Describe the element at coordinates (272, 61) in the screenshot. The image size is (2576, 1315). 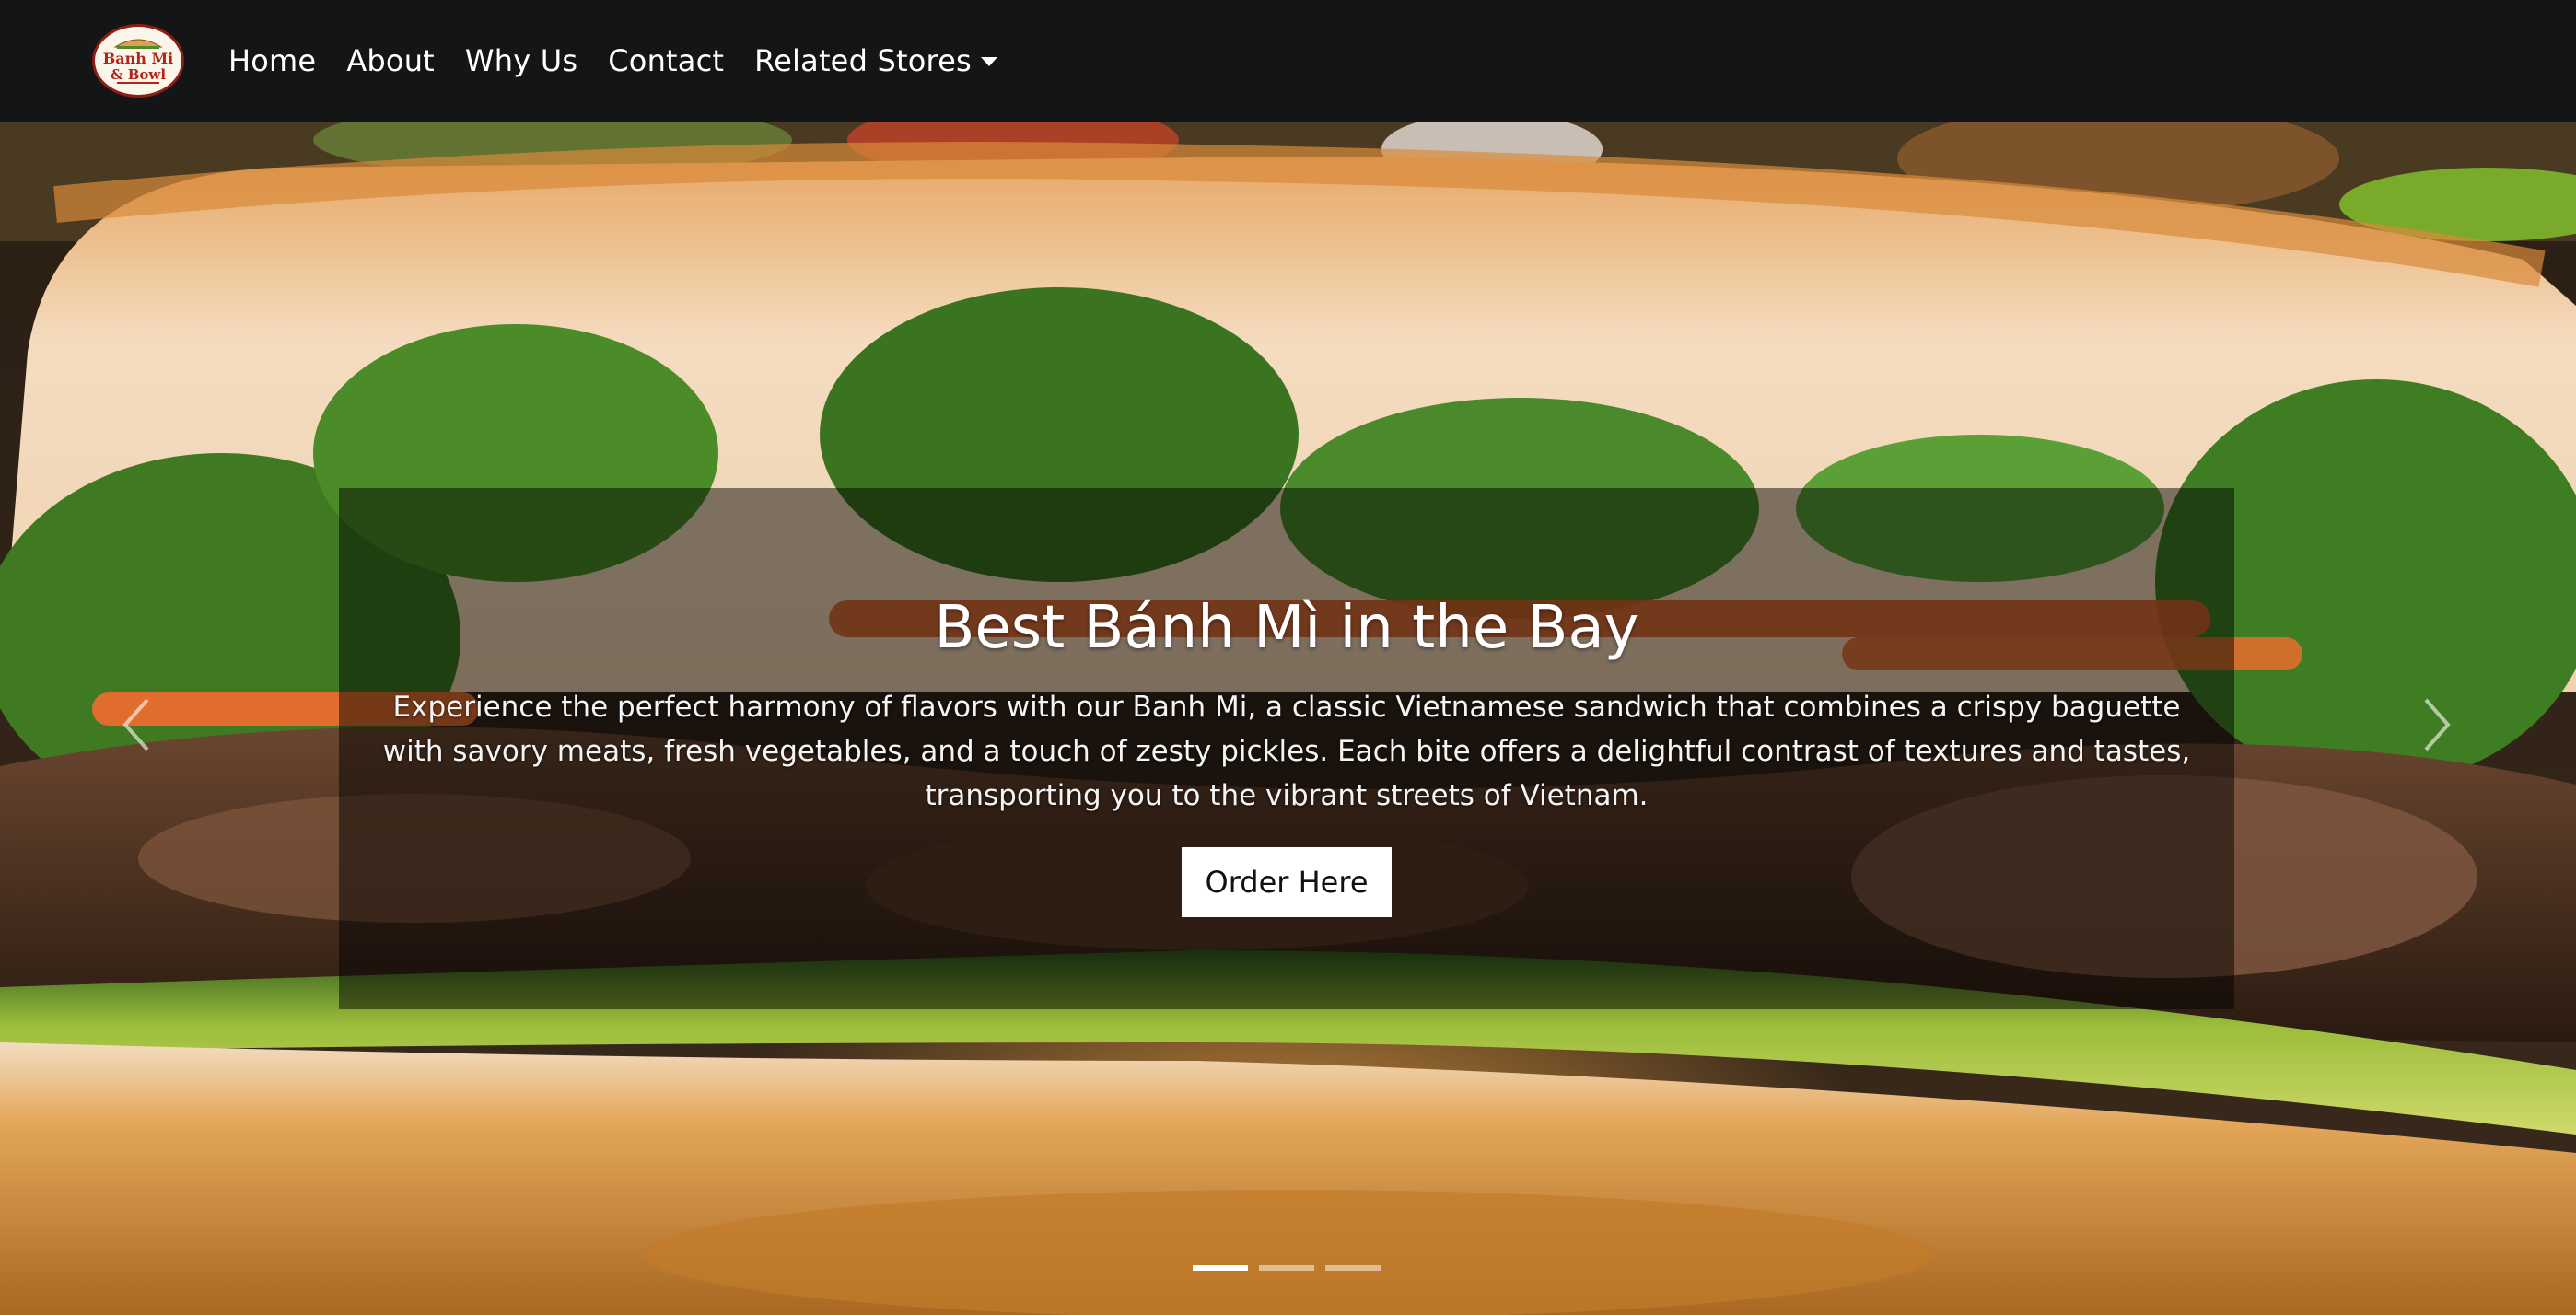
I see `nav-home-link: Home` at that location.